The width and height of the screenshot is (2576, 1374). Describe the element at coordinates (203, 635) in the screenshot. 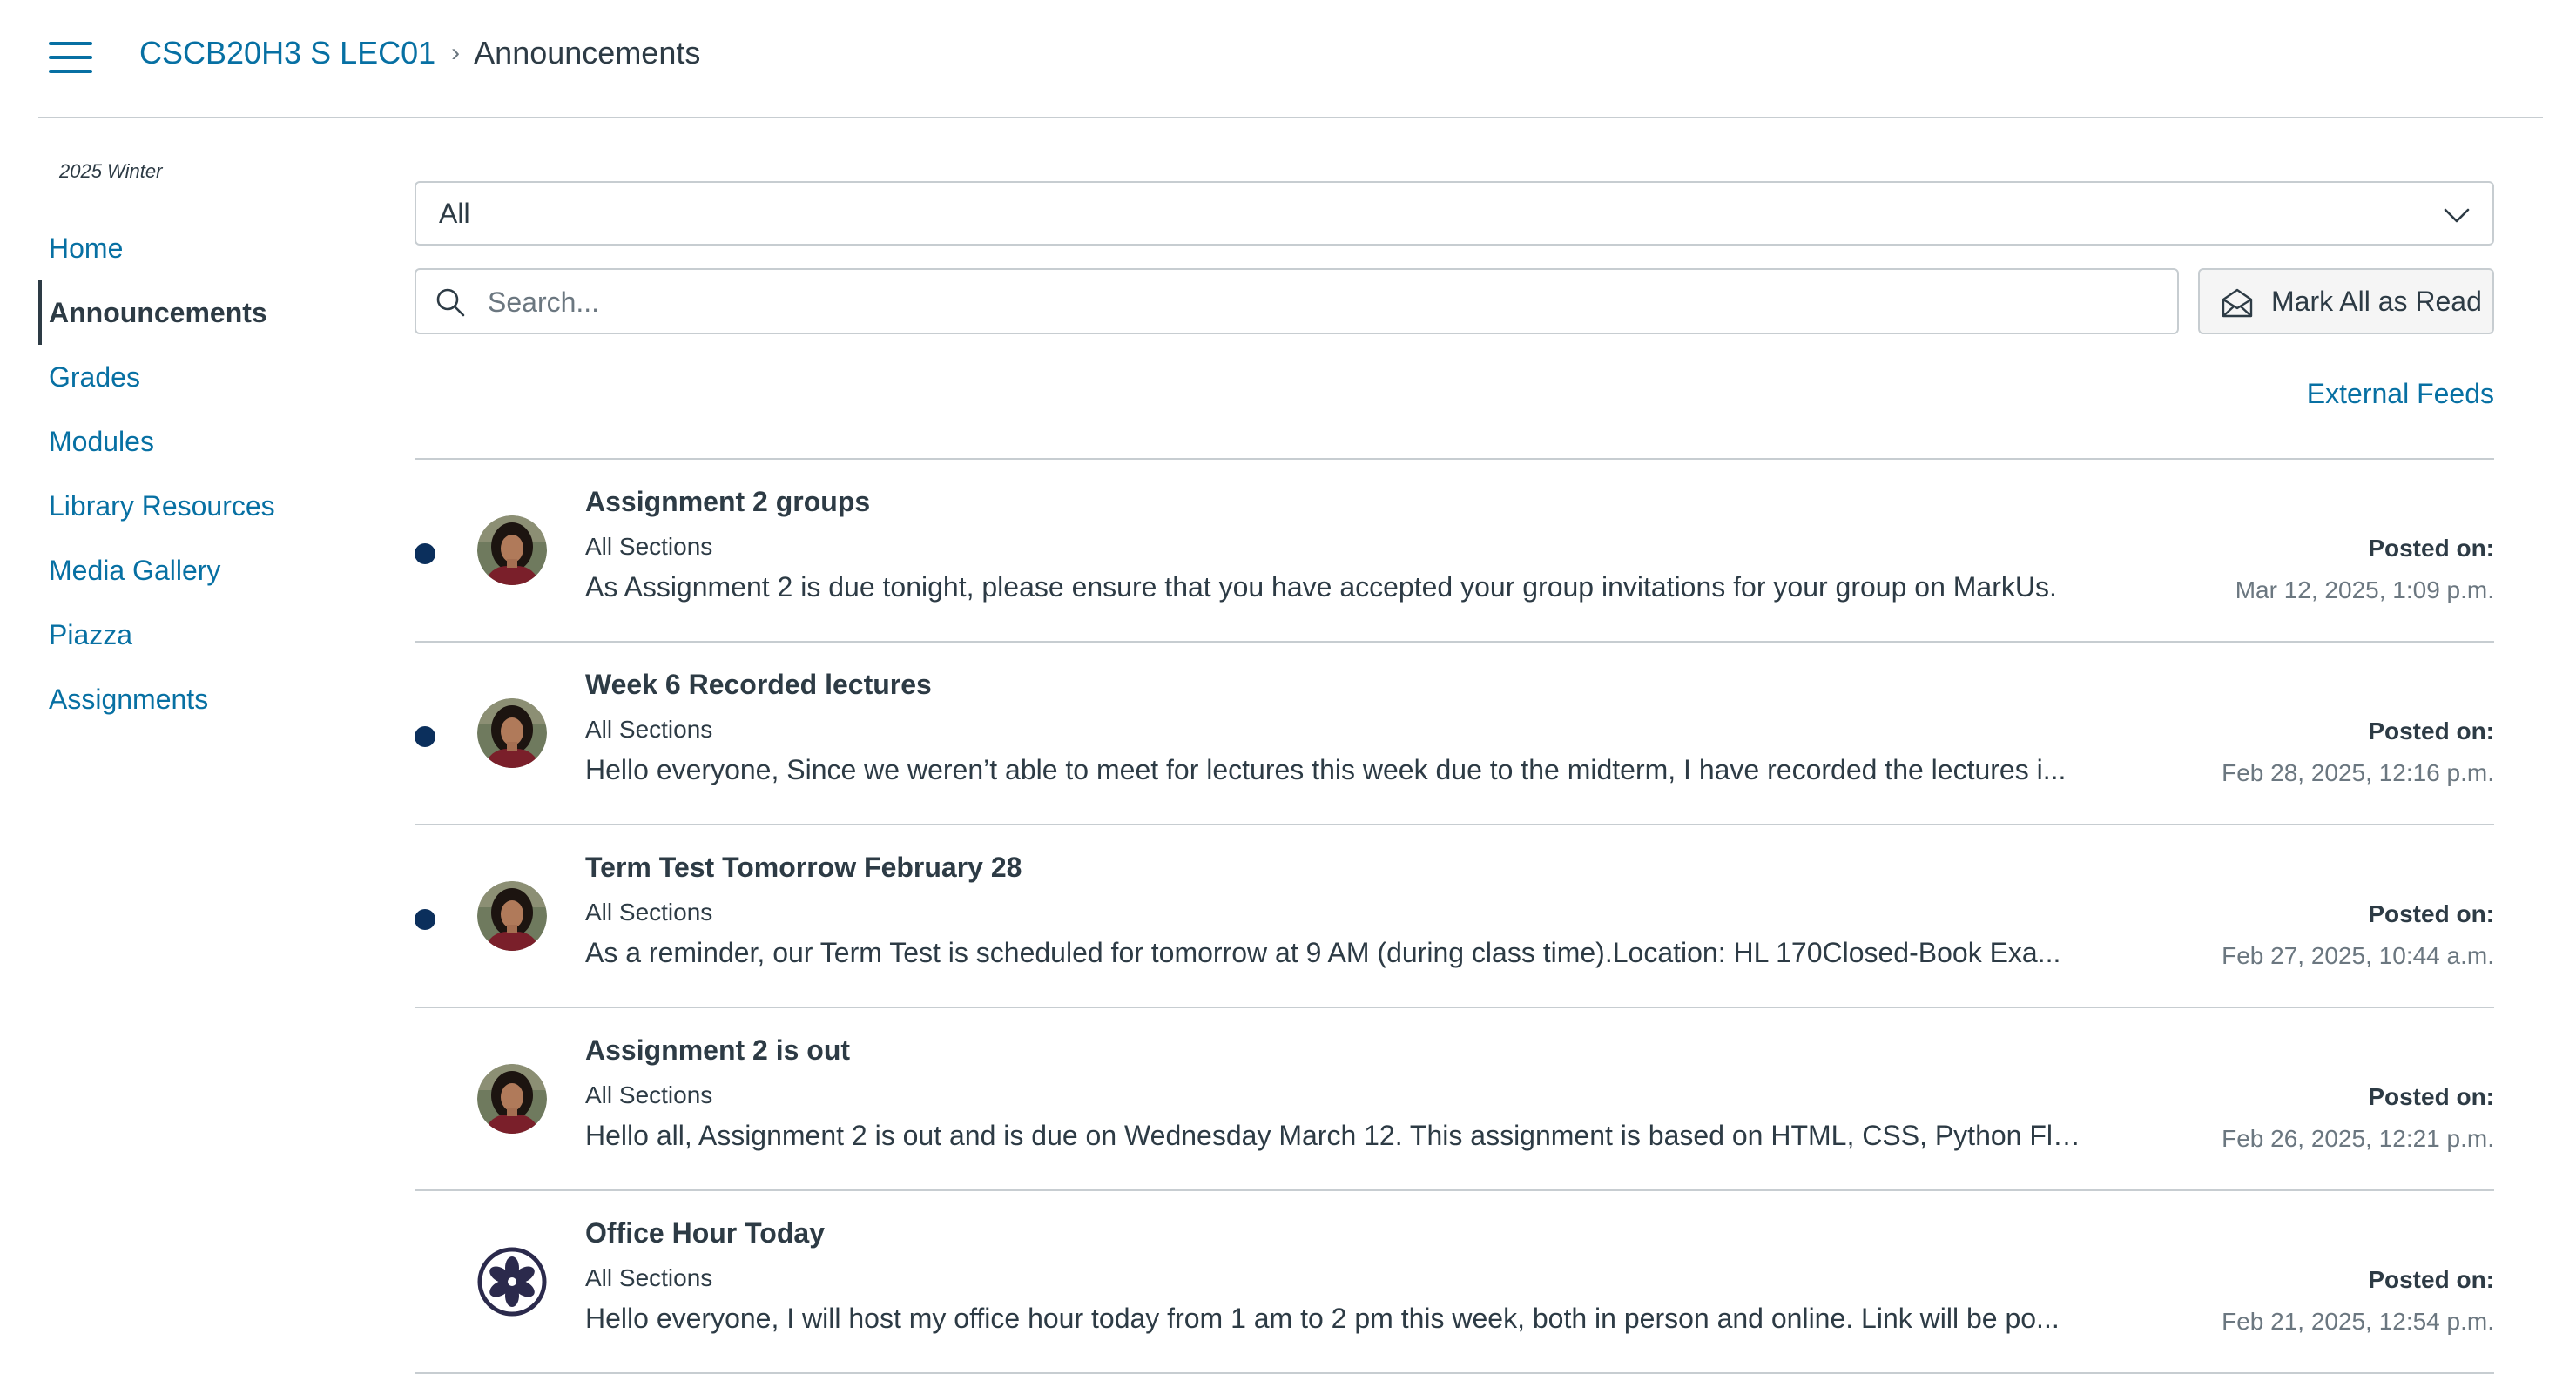

I see `sidebar-item-piazza: Piazza` at that location.